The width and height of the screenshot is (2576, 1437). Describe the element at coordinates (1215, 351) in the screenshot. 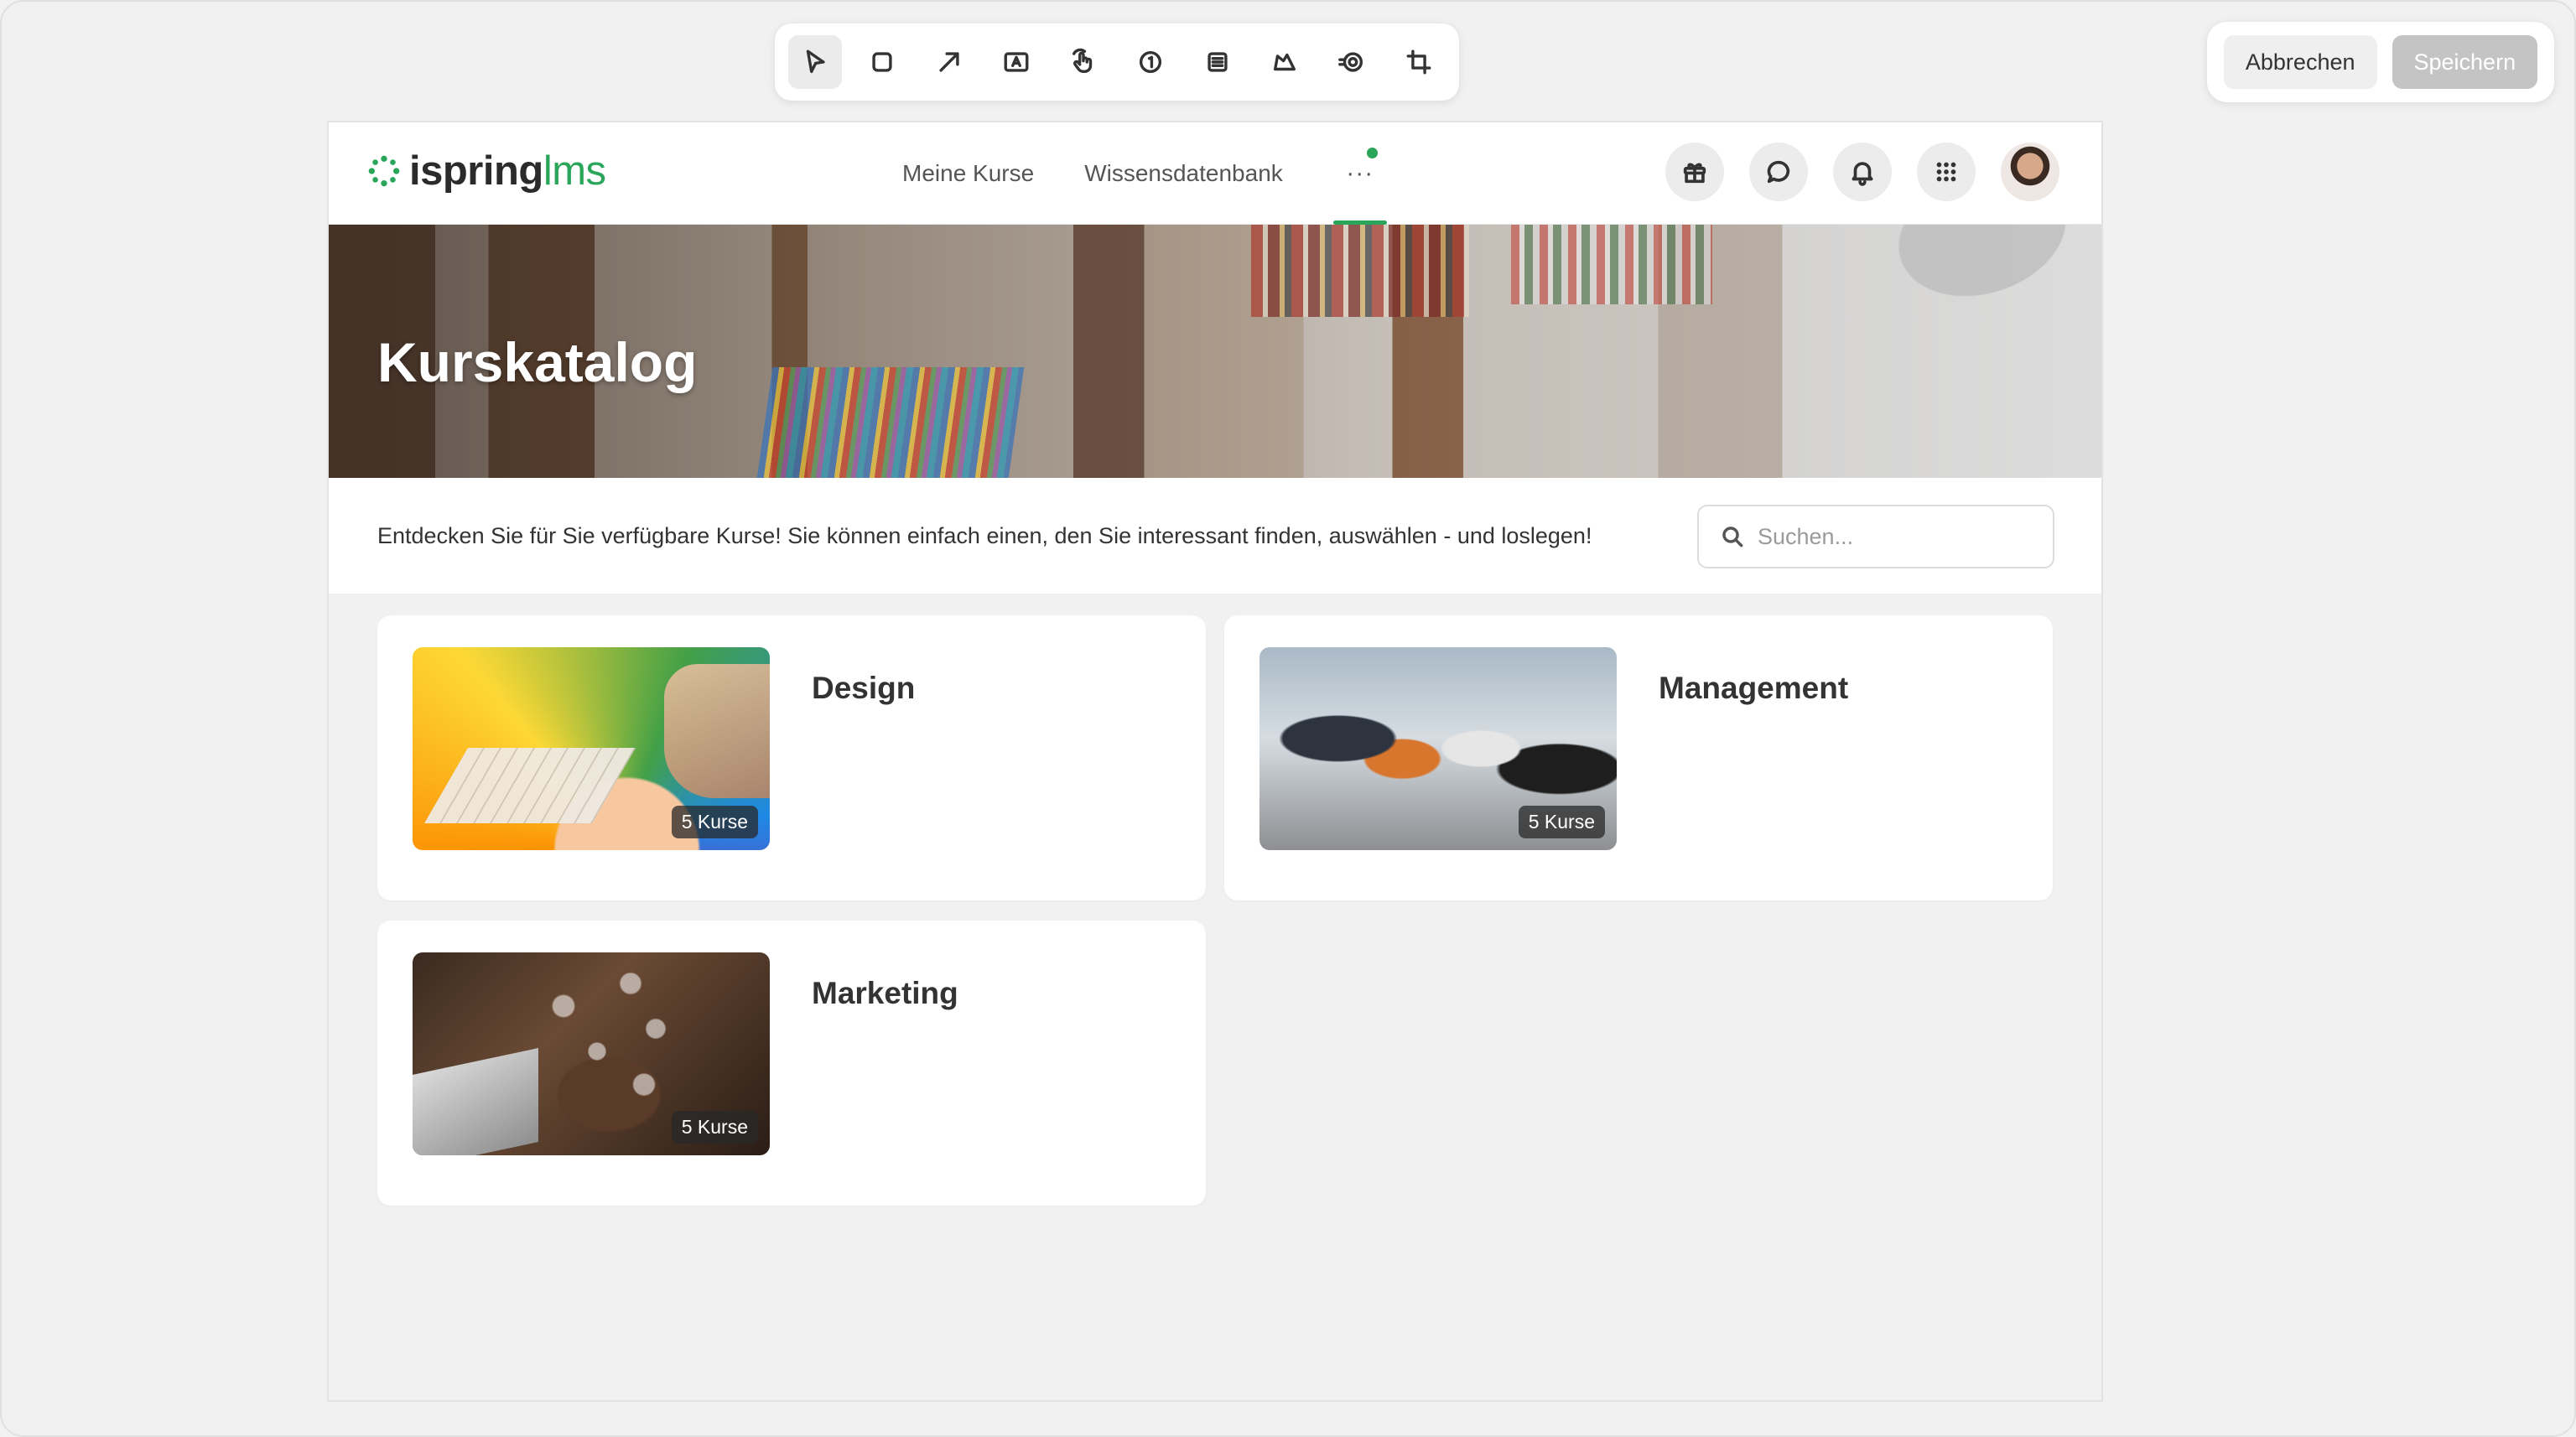

I see `hero-banner: Kurskatalog` at that location.